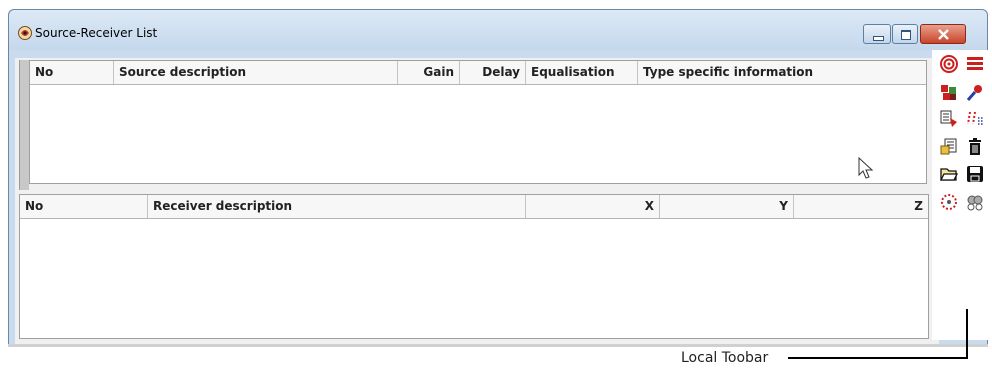 This screenshot has width=992, height=369. Describe the element at coordinates (725, 358) in the screenshot. I see `callout-label: Local Toobar` at that location.